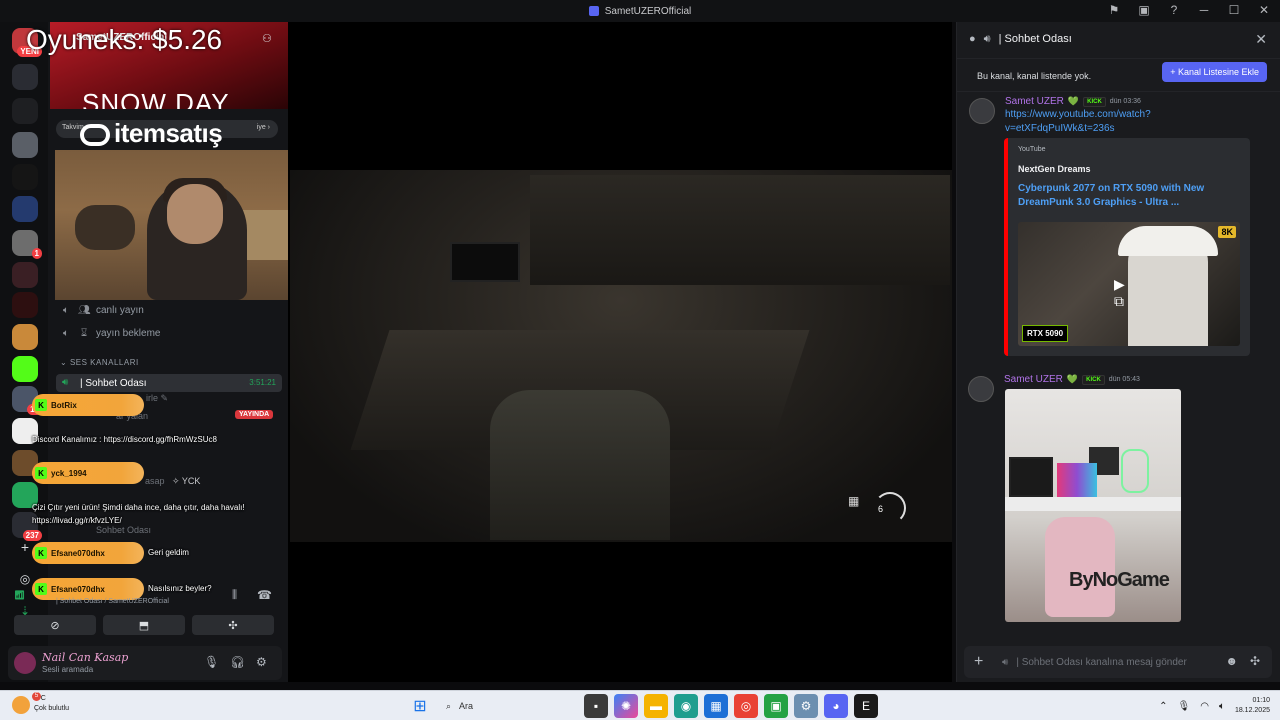 This screenshot has height=720, width=1280. Describe the element at coordinates (1214, 72) in the screenshot. I see `add-to-channel-list-button: + Kanal Listesine Ekle` at that location.